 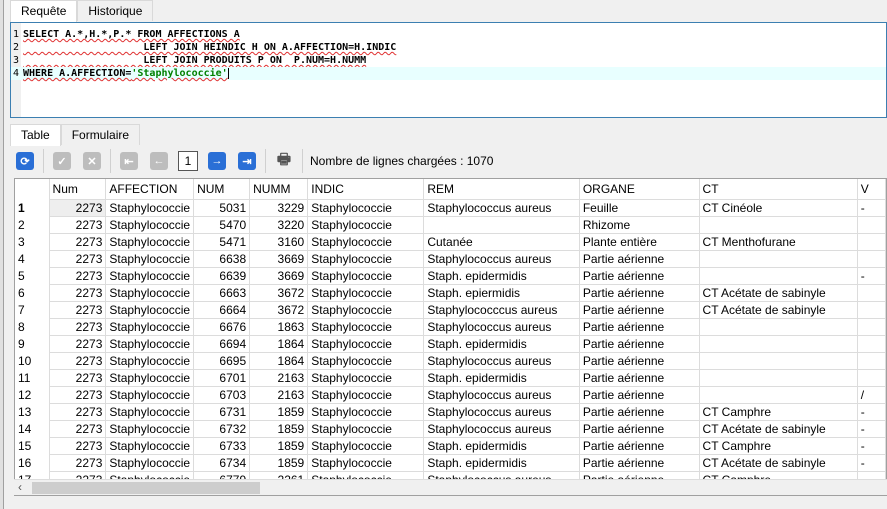 I want to click on table-cell: 6733, so click(x=222, y=445).